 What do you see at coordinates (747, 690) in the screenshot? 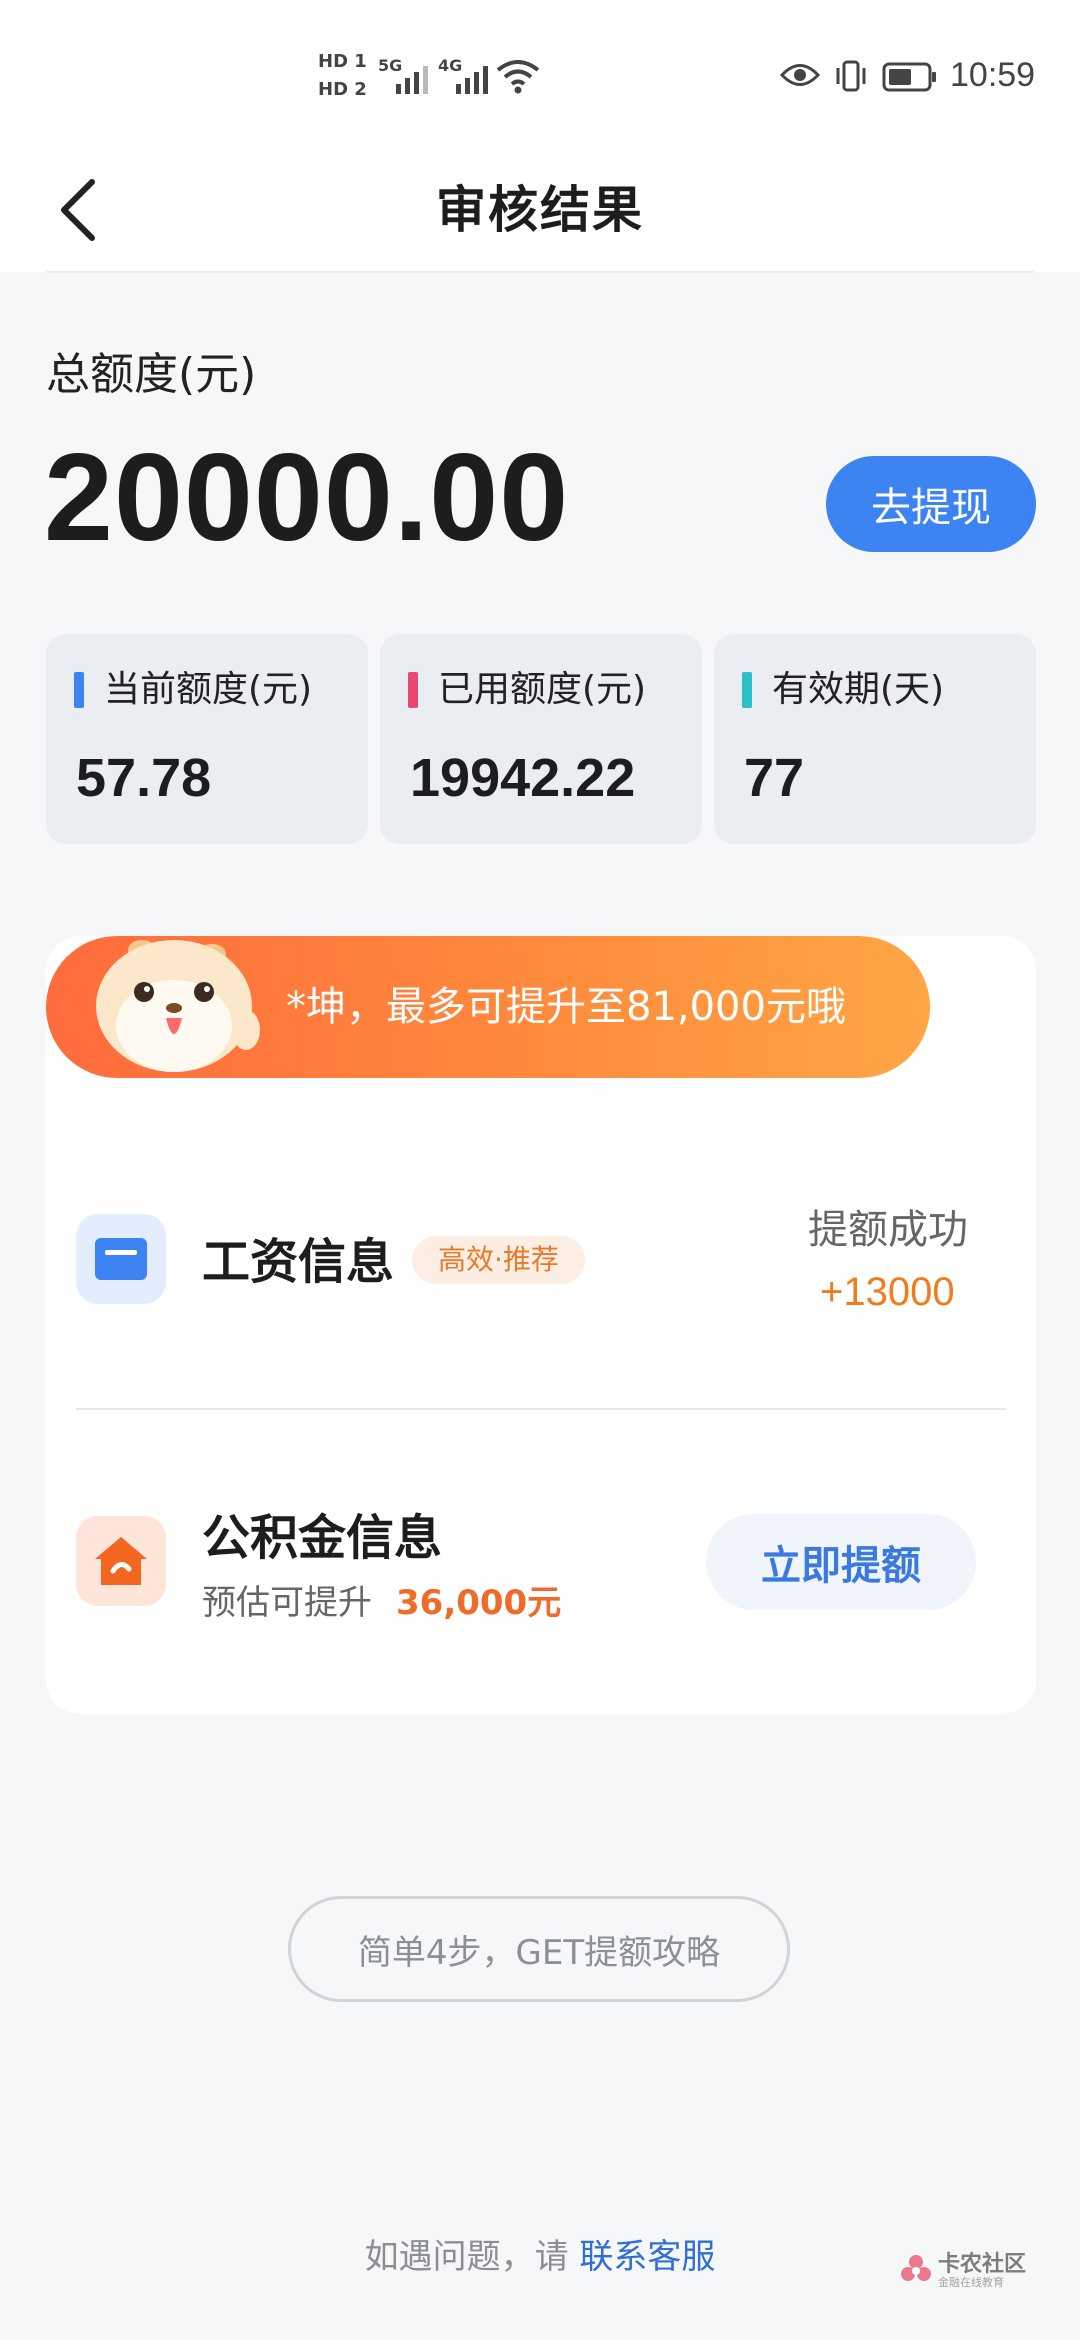
I see `validity-indicator-bar` at bounding box center [747, 690].